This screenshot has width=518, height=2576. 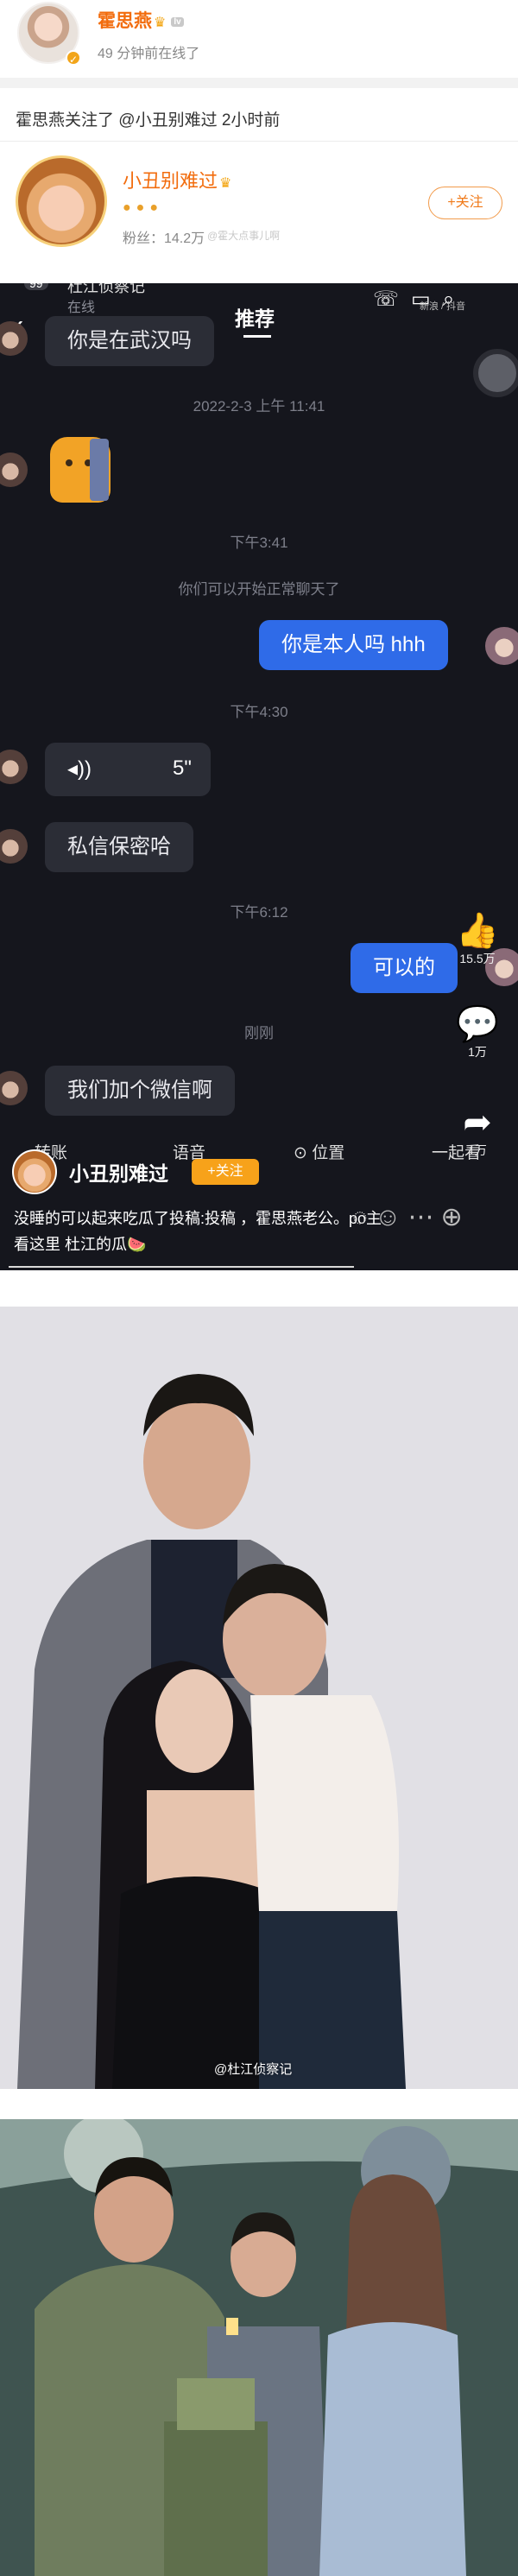 I want to click on profile-name-row: 霍思燕 ♛ lv, so click(x=141, y=20).